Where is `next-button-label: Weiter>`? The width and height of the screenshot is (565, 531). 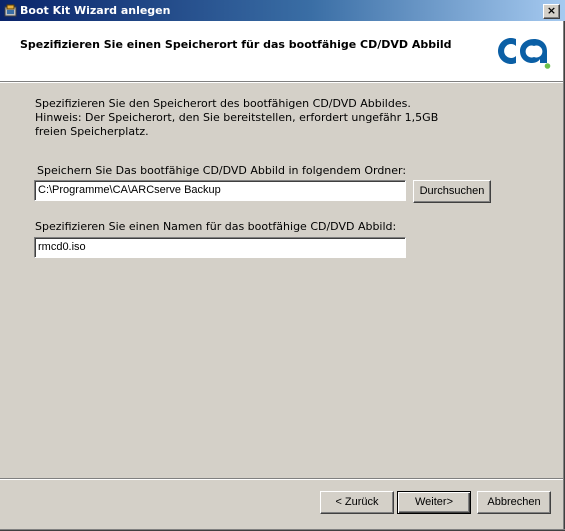
next-button-label: Weiter> is located at coordinates (433, 502).